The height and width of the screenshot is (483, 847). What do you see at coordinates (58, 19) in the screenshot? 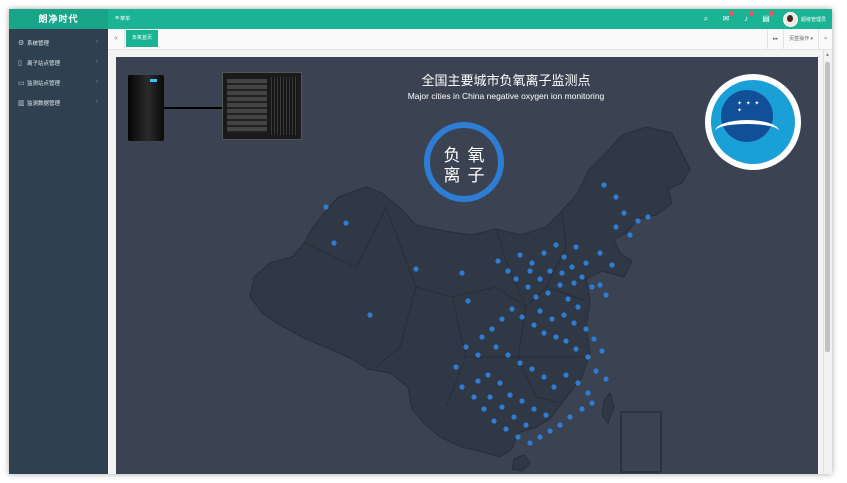
I see `brand-logo-text: 朗净时代` at bounding box center [58, 19].